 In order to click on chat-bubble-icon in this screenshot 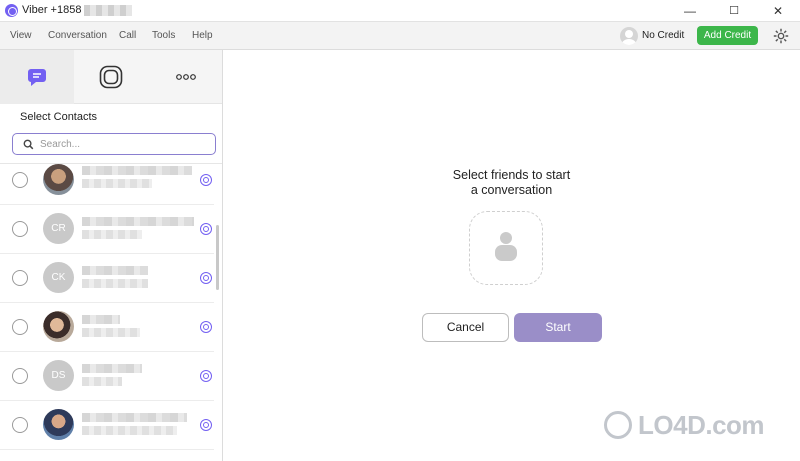, I will do `click(37, 77)`.